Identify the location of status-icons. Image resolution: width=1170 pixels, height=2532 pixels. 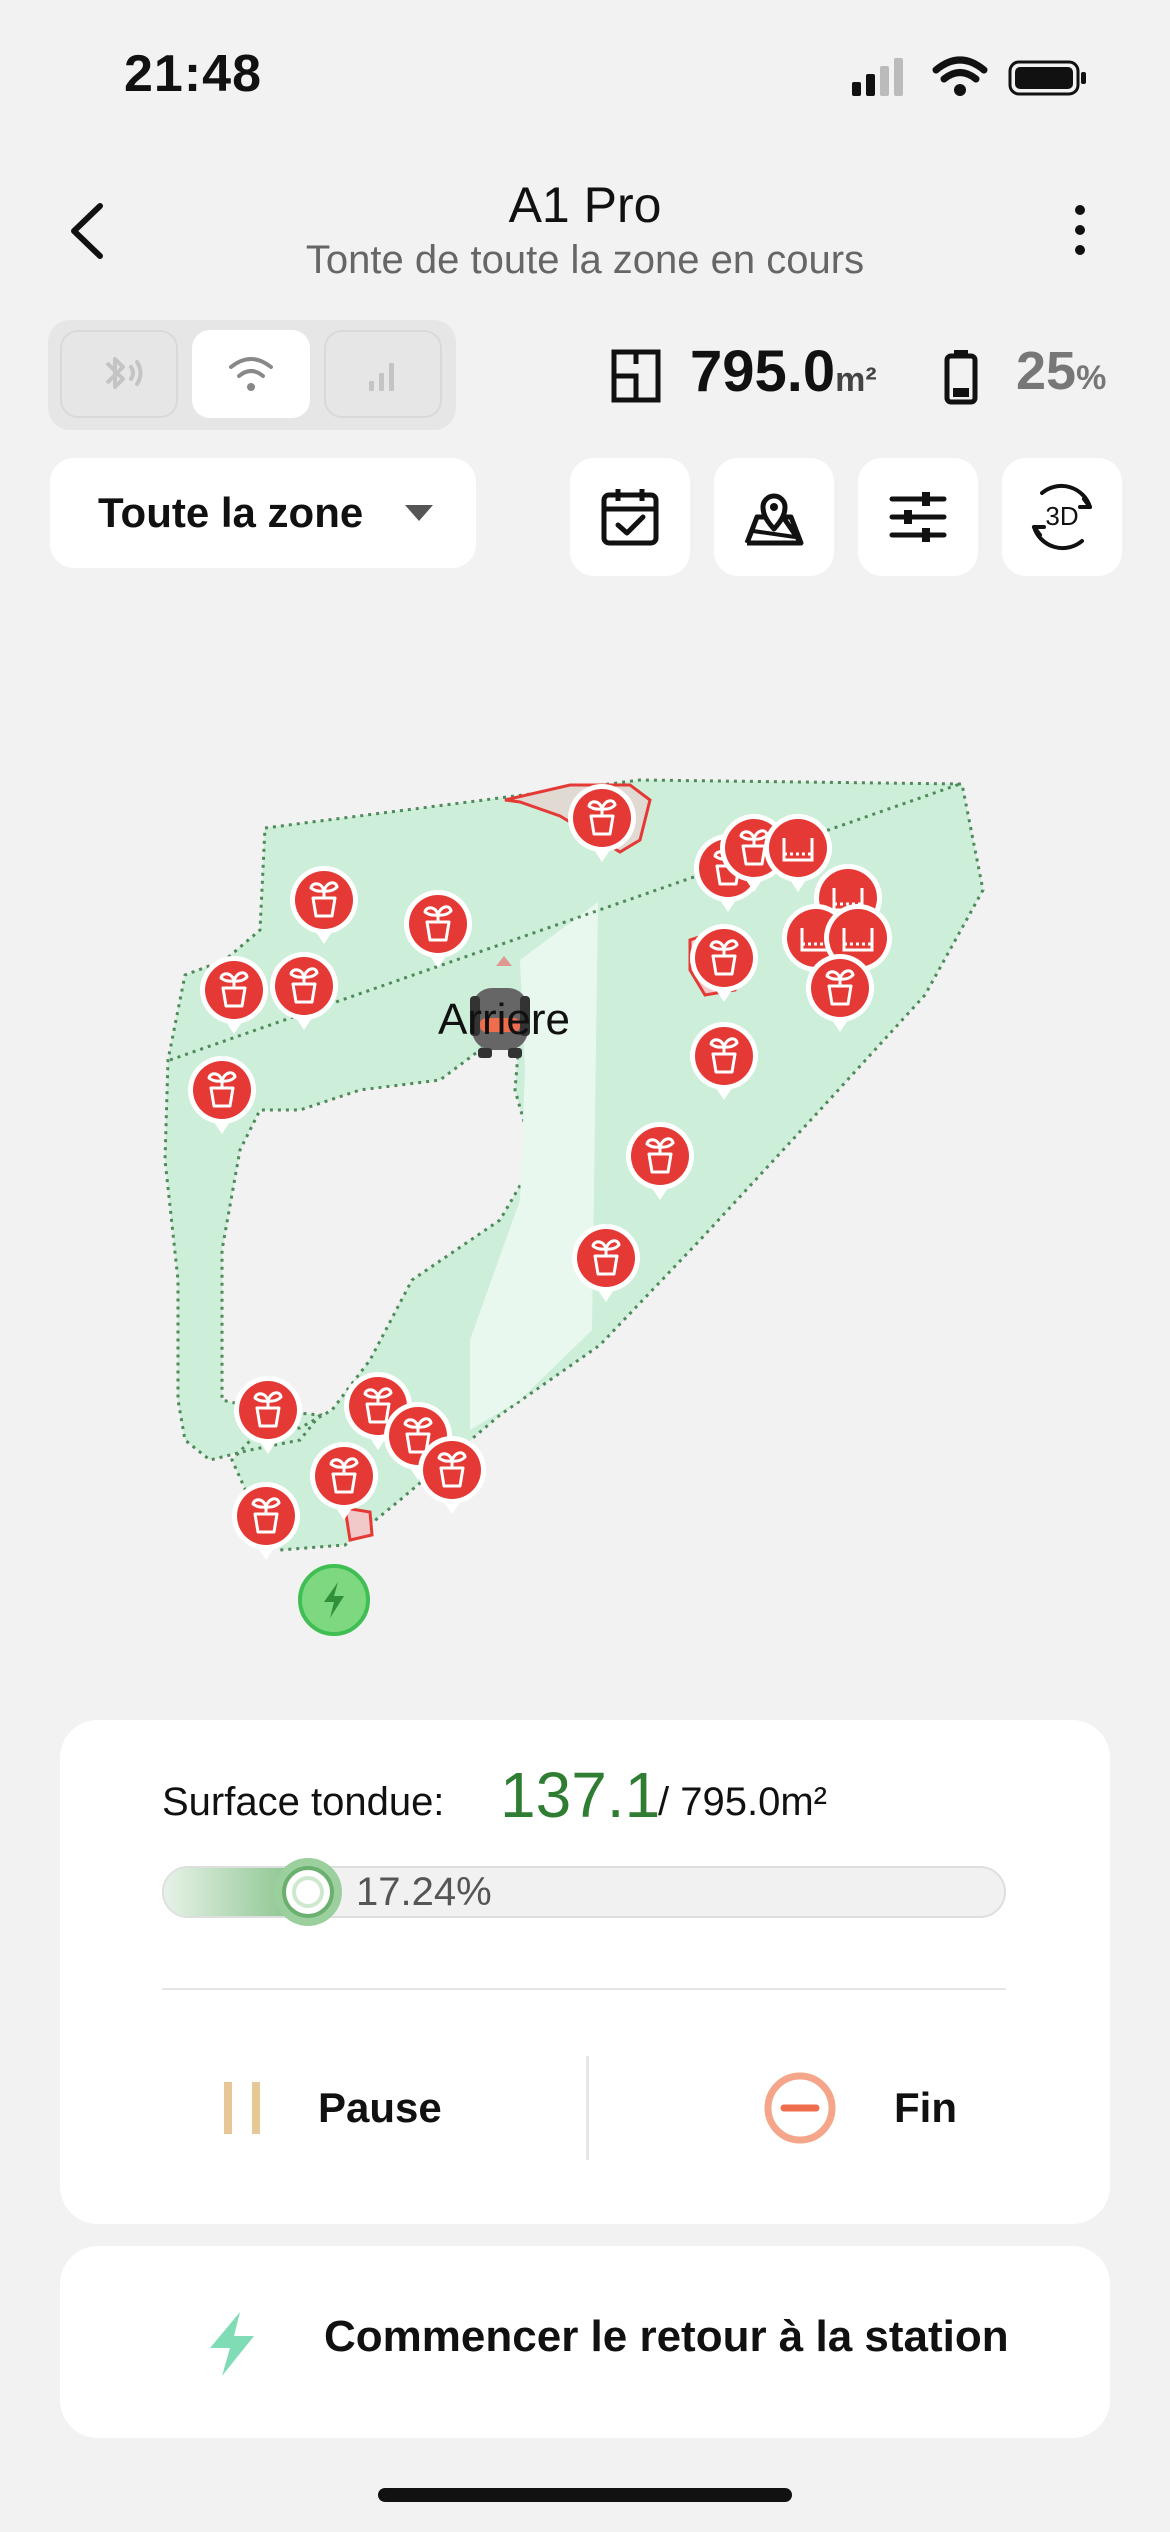
(972, 78).